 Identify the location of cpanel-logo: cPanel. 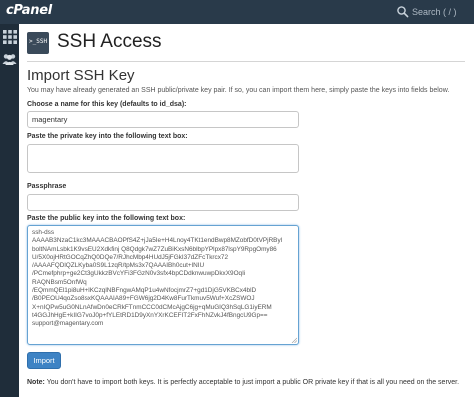
(29, 10).